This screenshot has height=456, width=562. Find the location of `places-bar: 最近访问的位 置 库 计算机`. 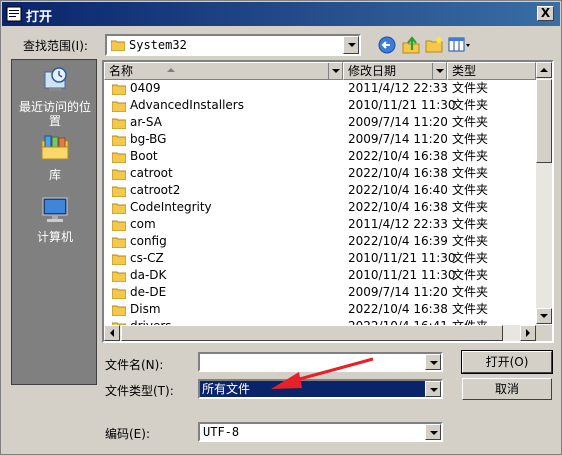

places-bar: 最近访问的位 置 库 计算机 is located at coordinates (54, 222).